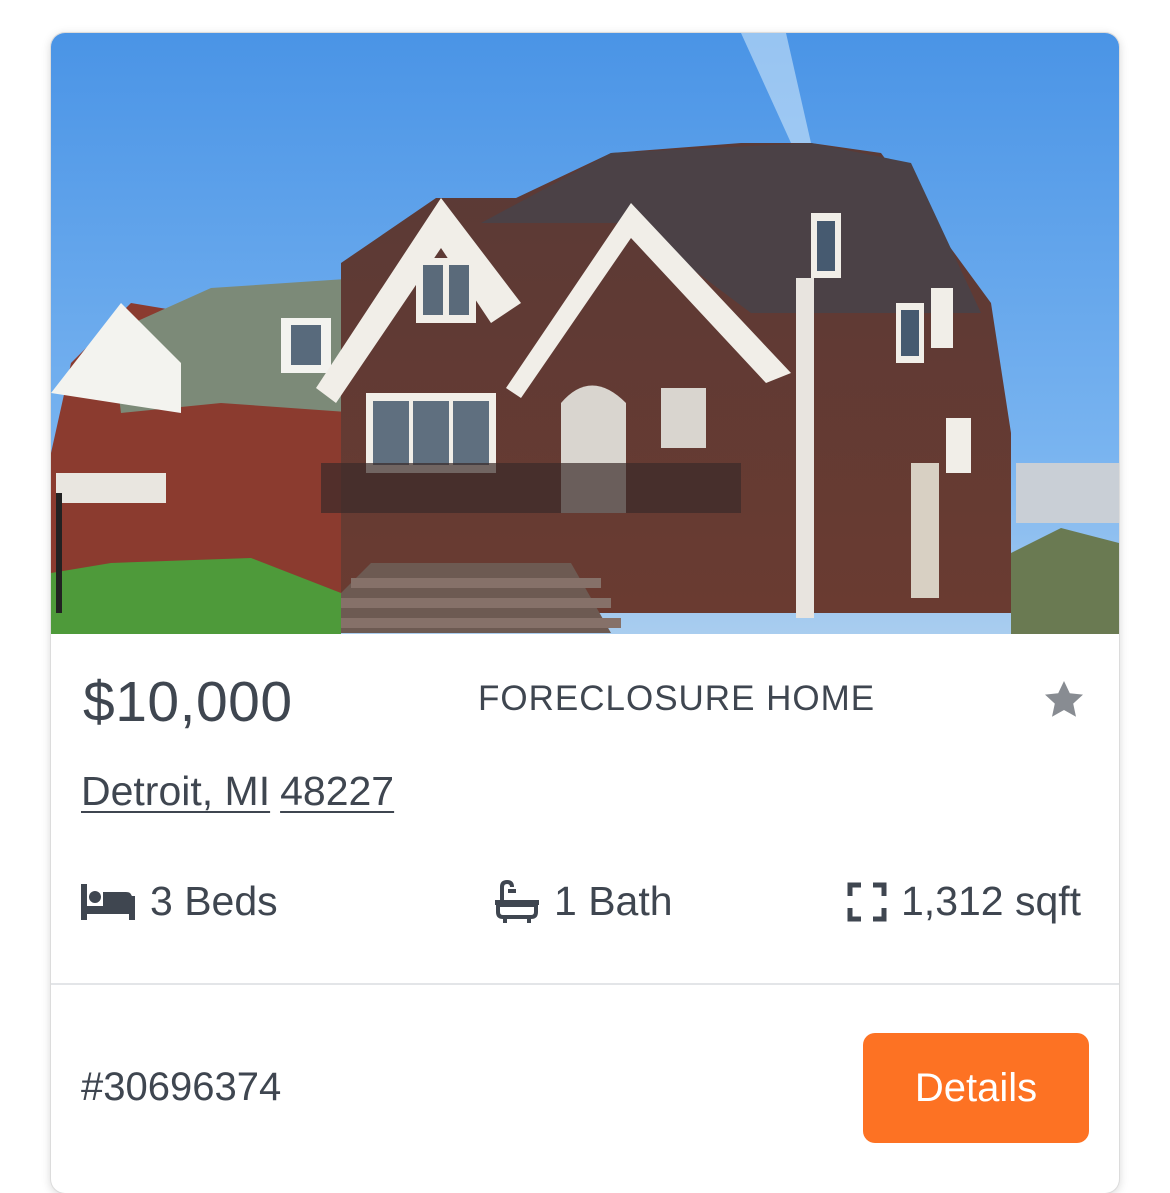 The height and width of the screenshot is (1193, 1170). What do you see at coordinates (175, 791) in the screenshot?
I see `city-state-link: Detroit, MI` at bounding box center [175, 791].